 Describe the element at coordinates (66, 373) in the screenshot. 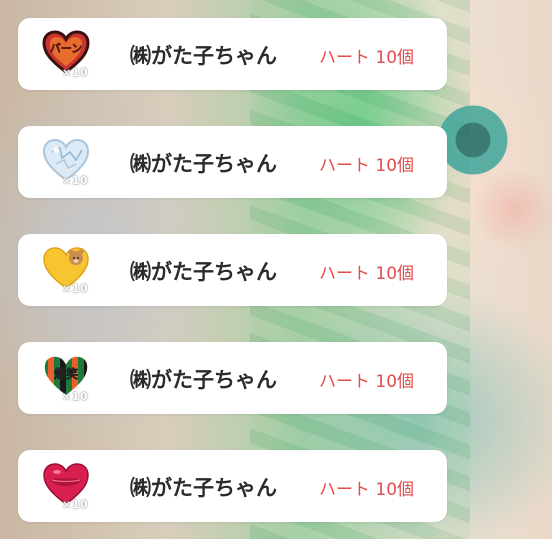

I see `svg-text: 爆笑` at that location.